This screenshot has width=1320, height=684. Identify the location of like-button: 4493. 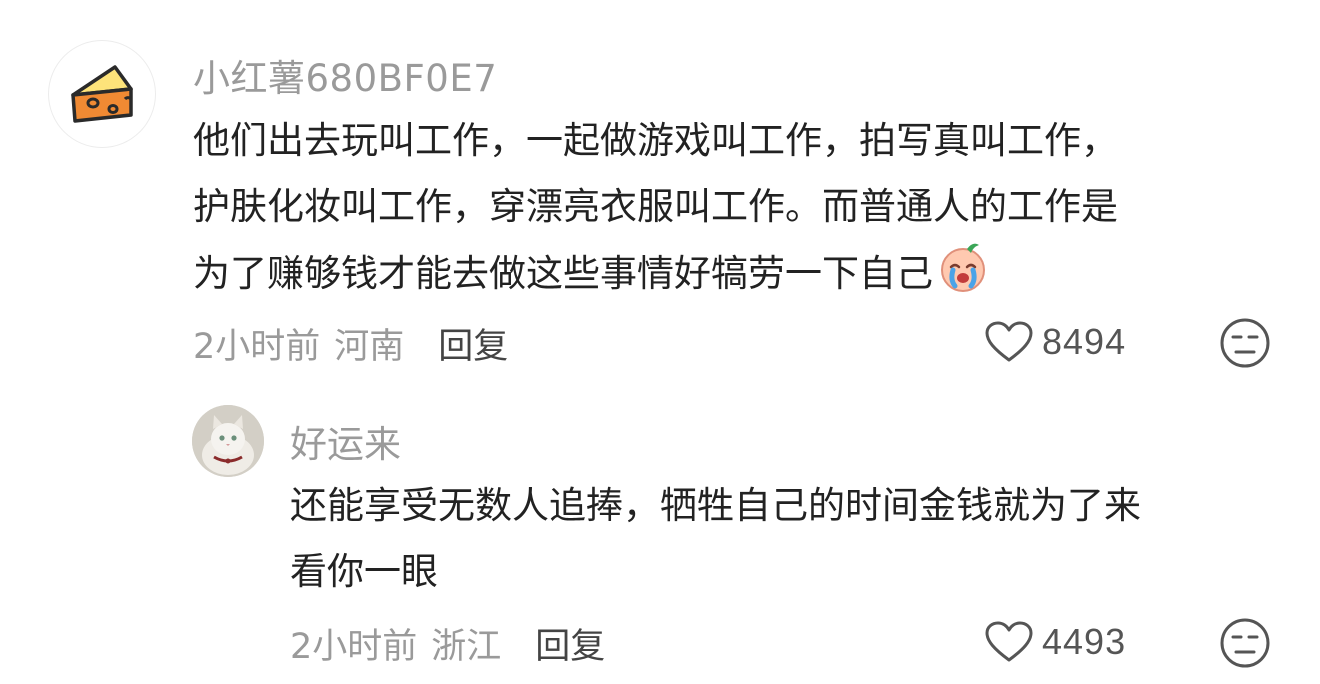
(1055, 642).